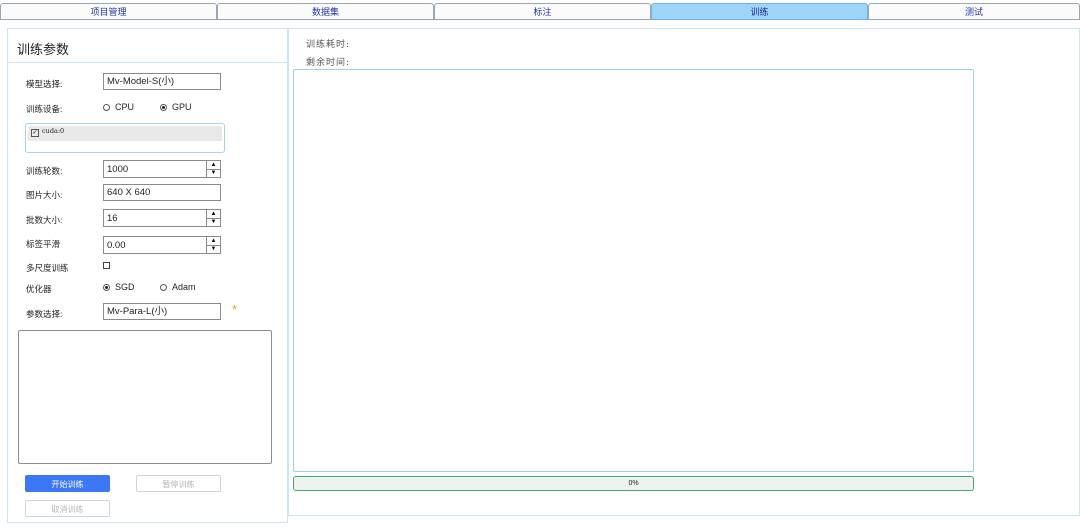 The width and height of the screenshot is (1080, 527). I want to click on optimizer-label: 优化器, so click(39, 289).